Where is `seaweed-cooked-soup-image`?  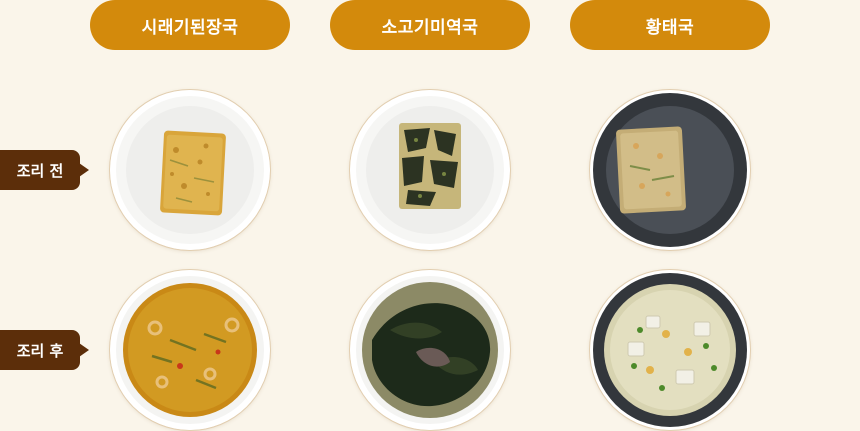
seaweed-cooked-soup-image is located at coordinates (430, 350).